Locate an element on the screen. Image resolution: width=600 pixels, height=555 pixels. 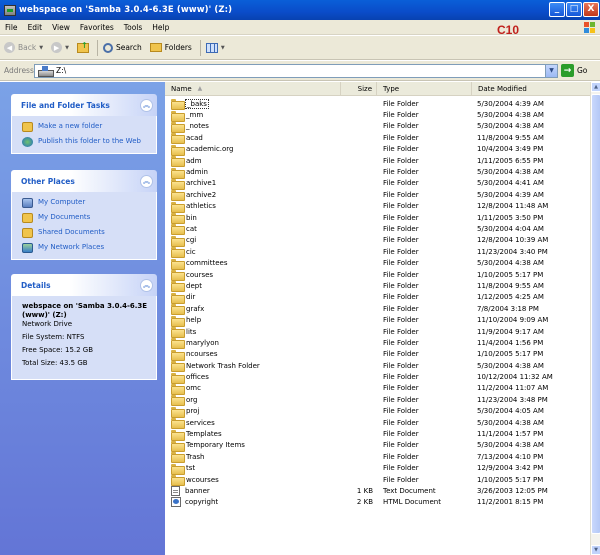
menu-file: File is located at coordinates (11, 27).